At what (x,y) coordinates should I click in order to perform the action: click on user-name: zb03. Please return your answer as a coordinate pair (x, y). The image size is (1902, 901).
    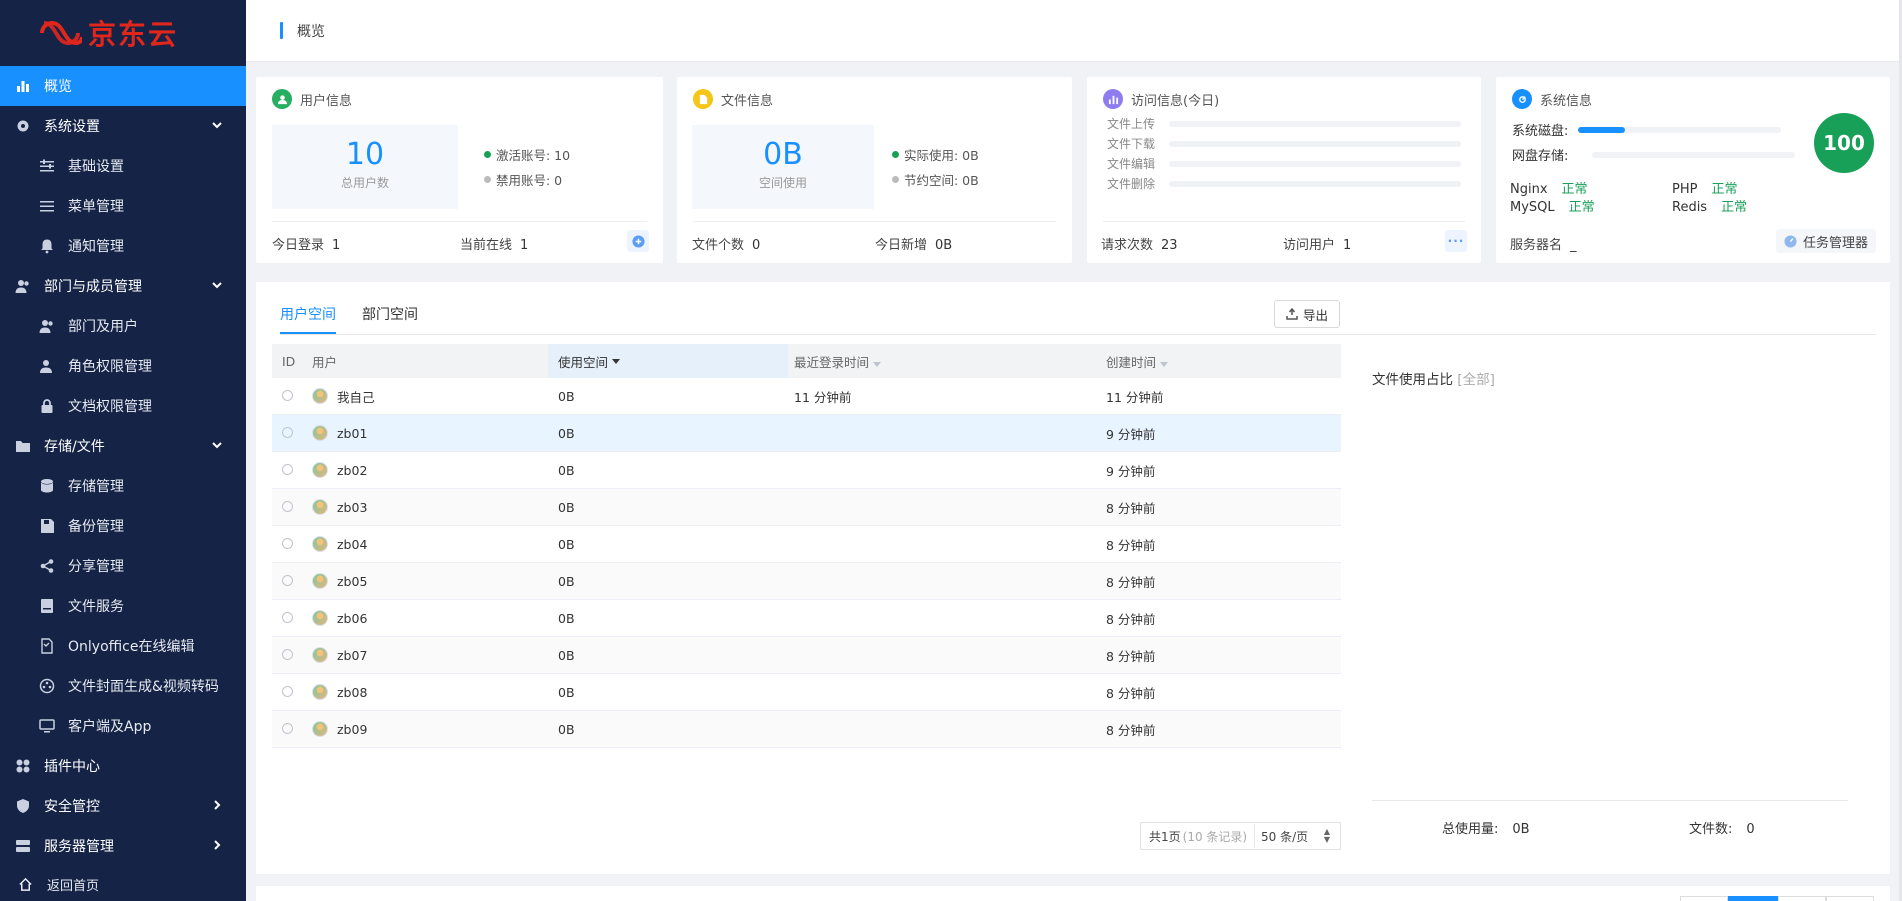
    Looking at the image, I should click on (352, 507).